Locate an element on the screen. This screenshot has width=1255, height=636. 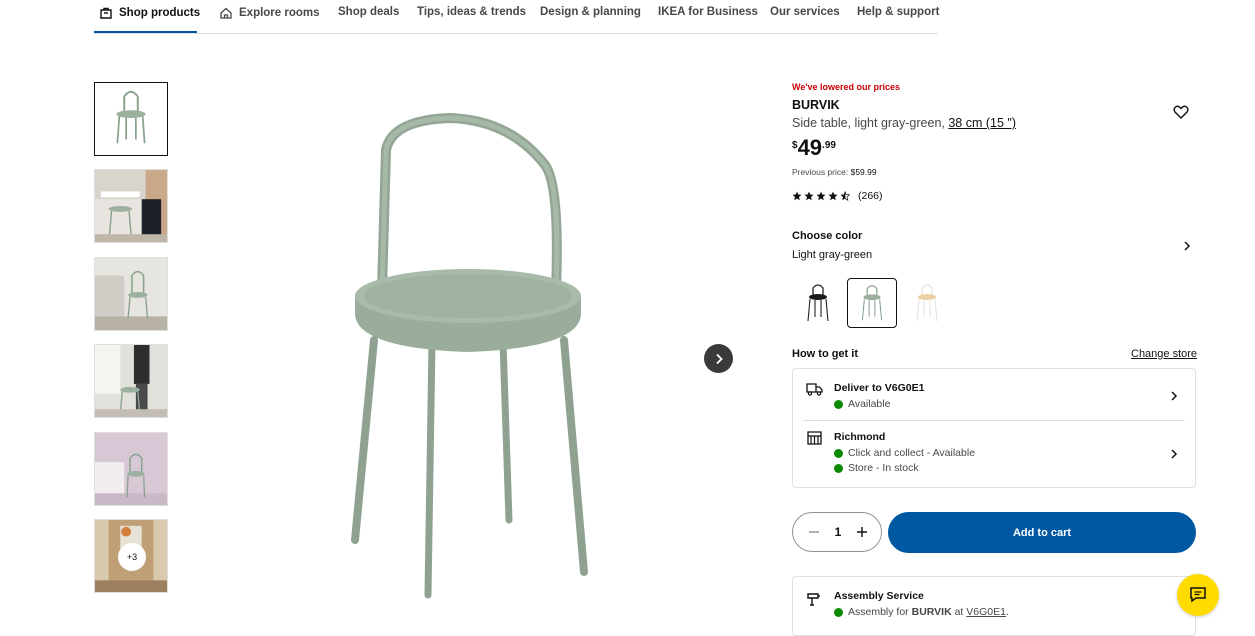
more-images-badge: +3 is located at coordinates (132, 557).